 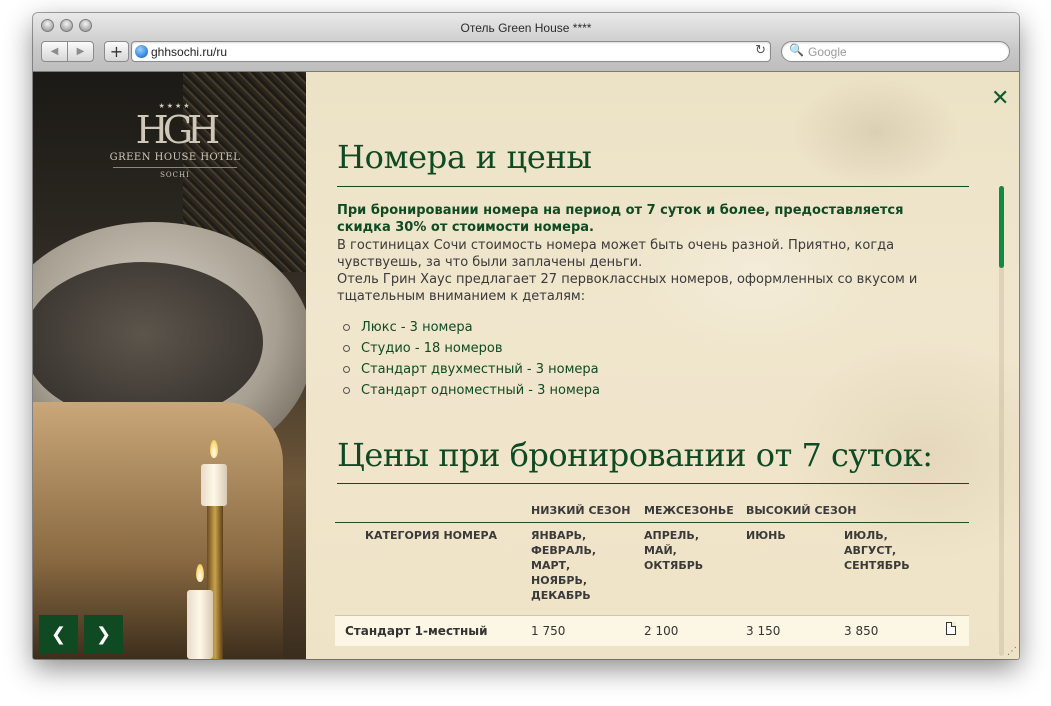 I want to click on url-text: ghhsochi.ru/ru, so click(x=189, y=52).